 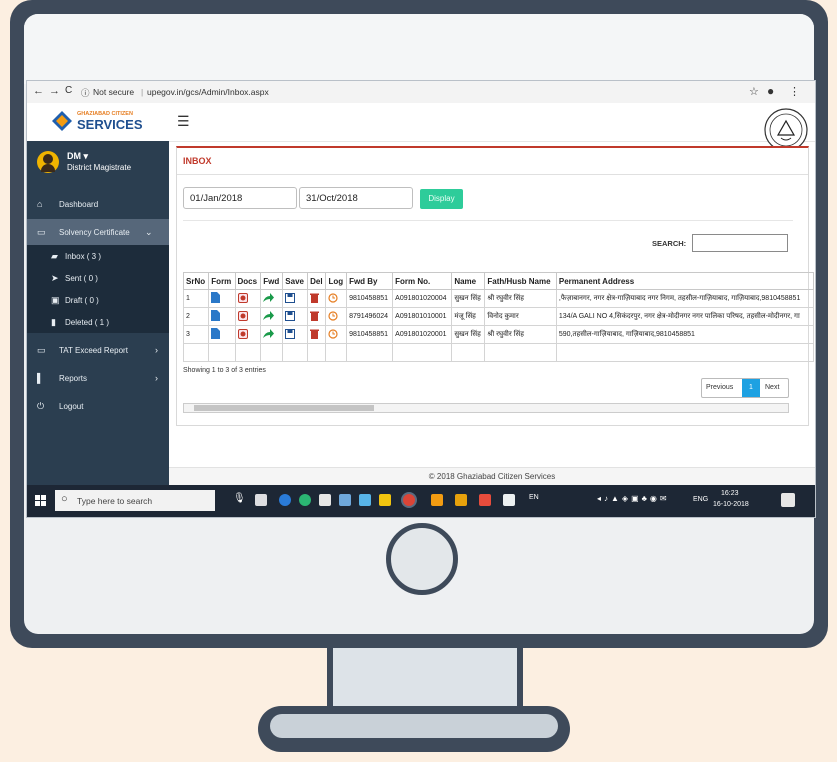 I want to click on clock-date: 16-10-2018, so click(x=731, y=504).